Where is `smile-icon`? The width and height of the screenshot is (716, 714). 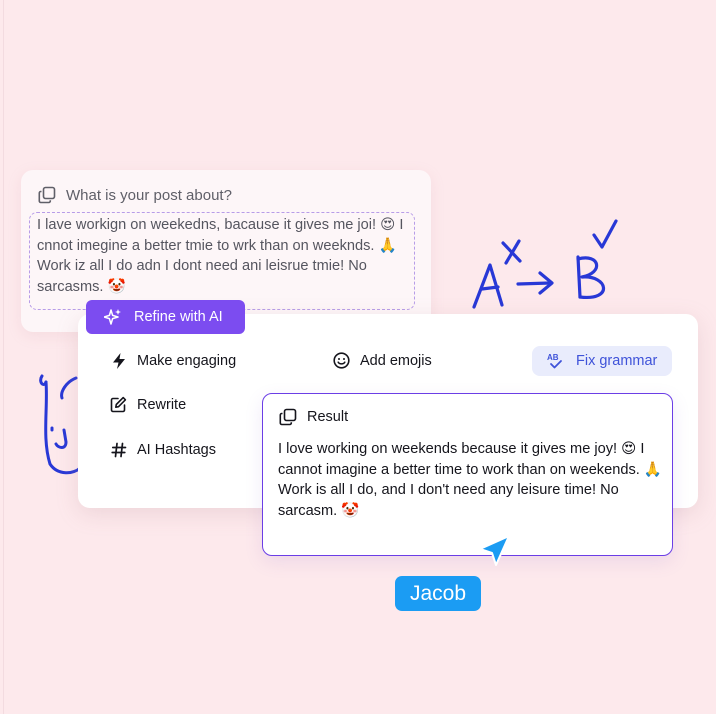 smile-icon is located at coordinates (341, 360).